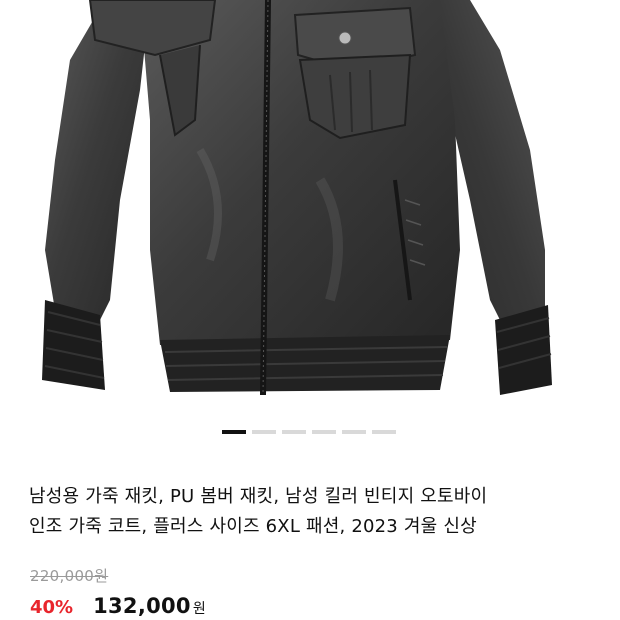 The image size is (620, 620). Describe the element at coordinates (309, 432) in the screenshot. I see `carousel-indicator` at that location.